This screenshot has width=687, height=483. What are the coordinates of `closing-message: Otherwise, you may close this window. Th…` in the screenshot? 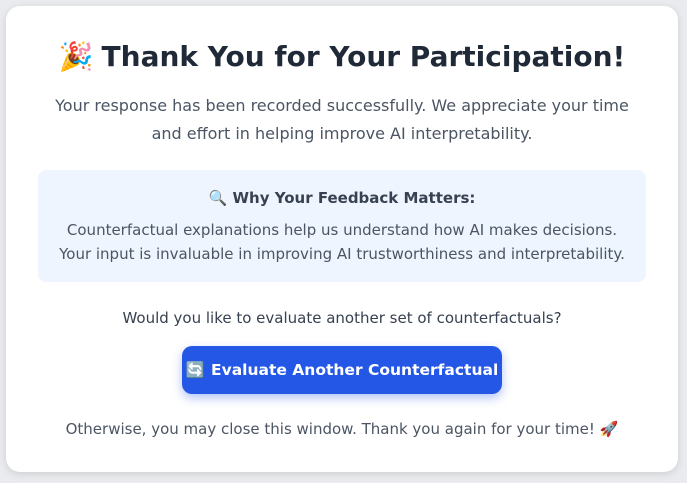 It's located at (342, 429).